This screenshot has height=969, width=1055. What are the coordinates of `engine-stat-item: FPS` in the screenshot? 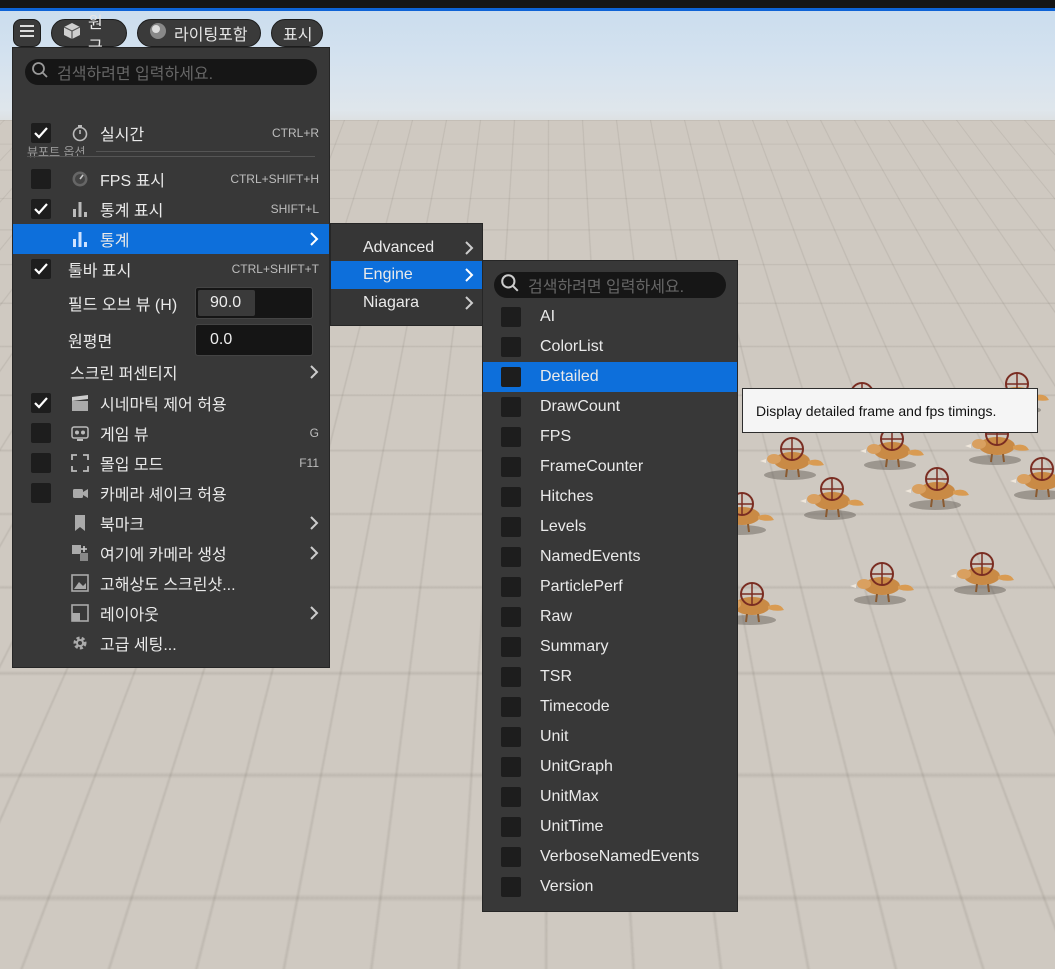 It's located at (610, 437).